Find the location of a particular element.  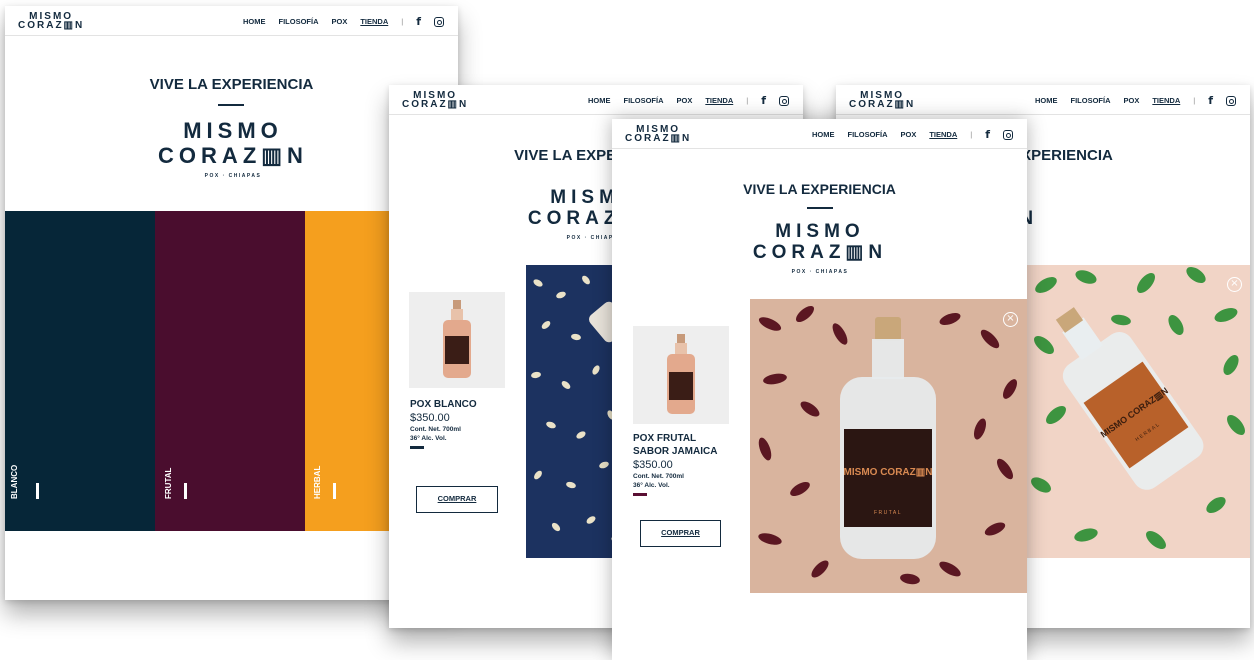

category-blanco: BLANCO is located at coordinates (80, 371).